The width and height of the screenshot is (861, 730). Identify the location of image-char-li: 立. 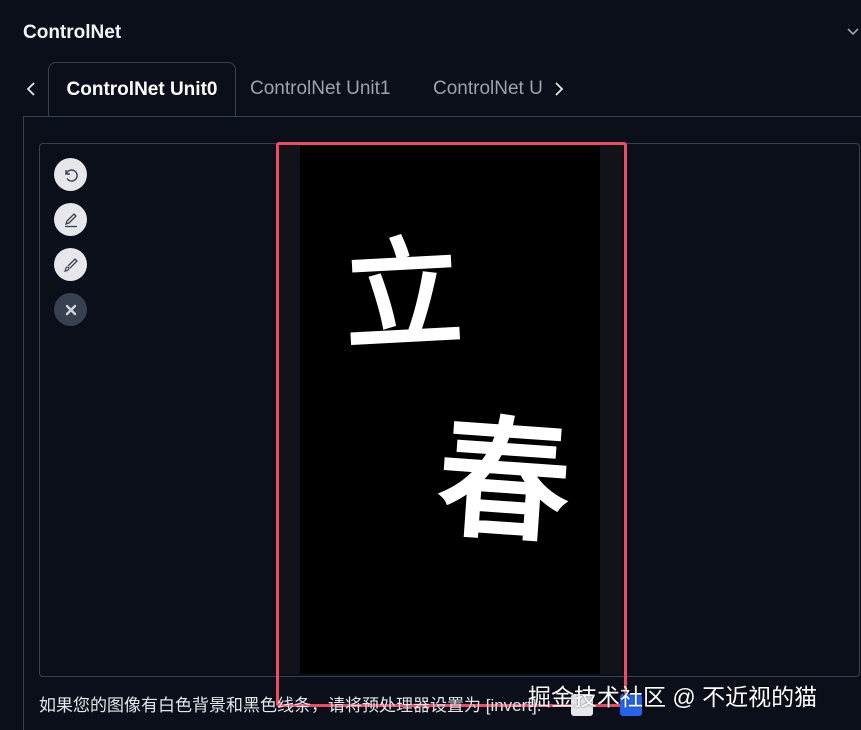
(403, 295).